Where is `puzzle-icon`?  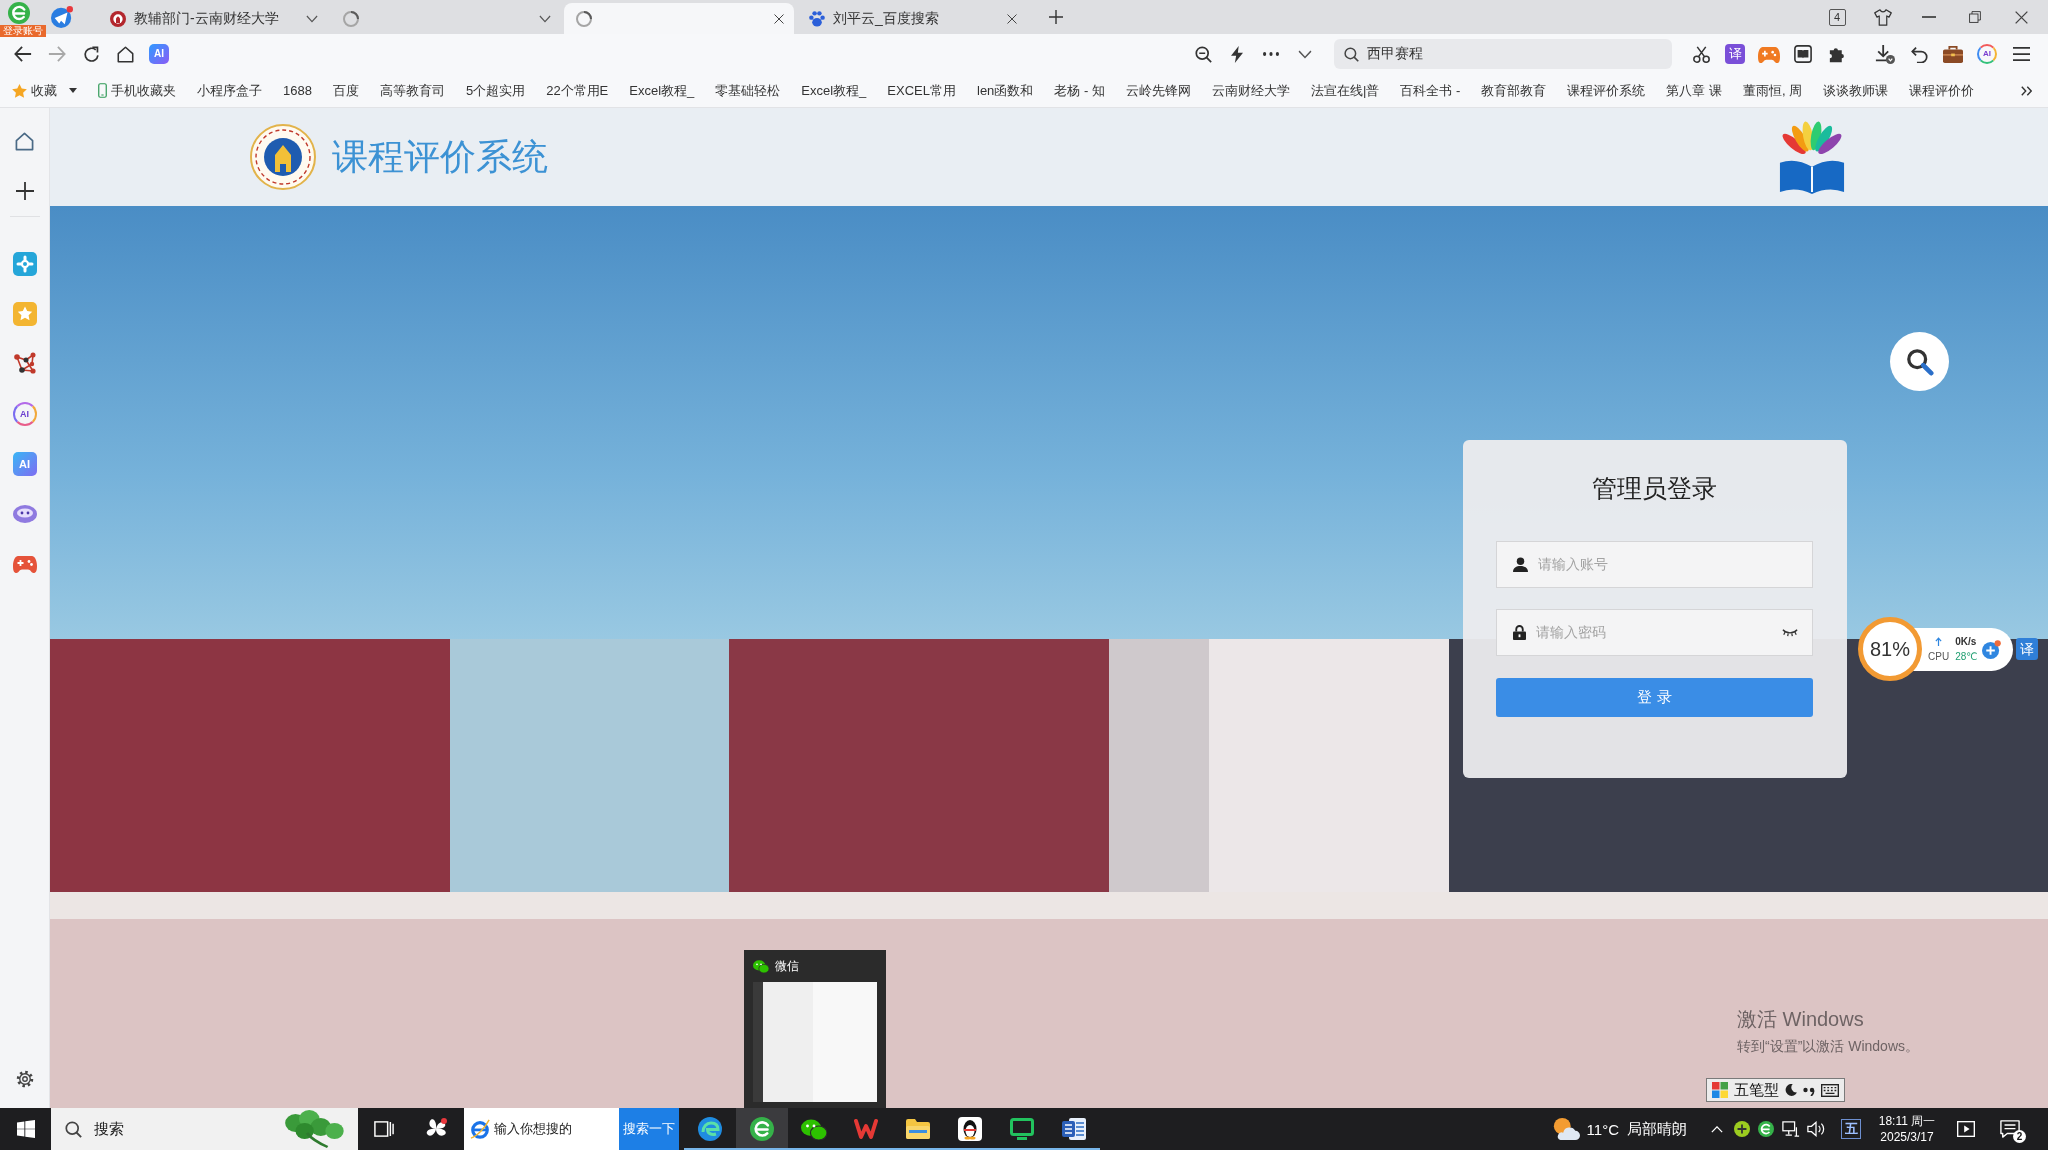
puzzle-icon is located at coordinates (1837, 54).